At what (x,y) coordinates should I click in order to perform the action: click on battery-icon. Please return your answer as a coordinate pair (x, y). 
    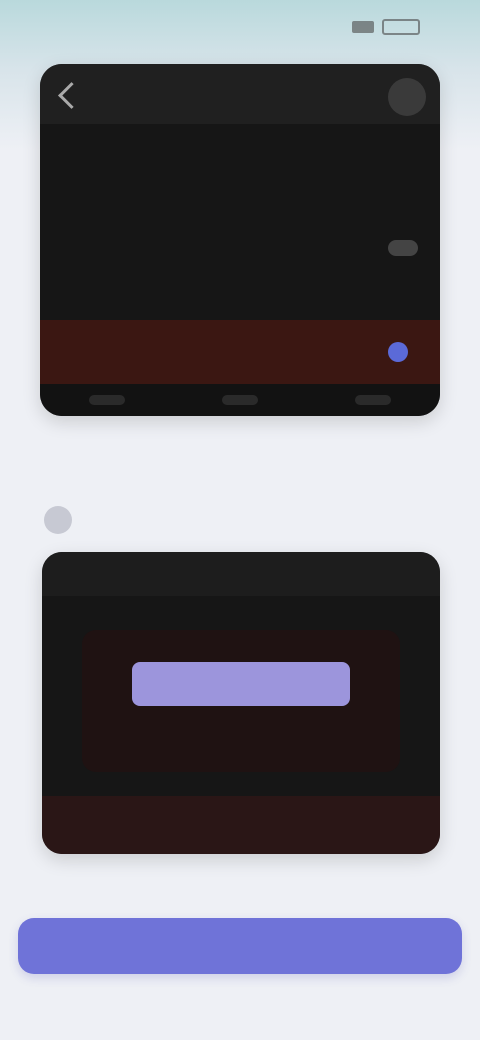
    Looking at the image, I should click on (401, 27).